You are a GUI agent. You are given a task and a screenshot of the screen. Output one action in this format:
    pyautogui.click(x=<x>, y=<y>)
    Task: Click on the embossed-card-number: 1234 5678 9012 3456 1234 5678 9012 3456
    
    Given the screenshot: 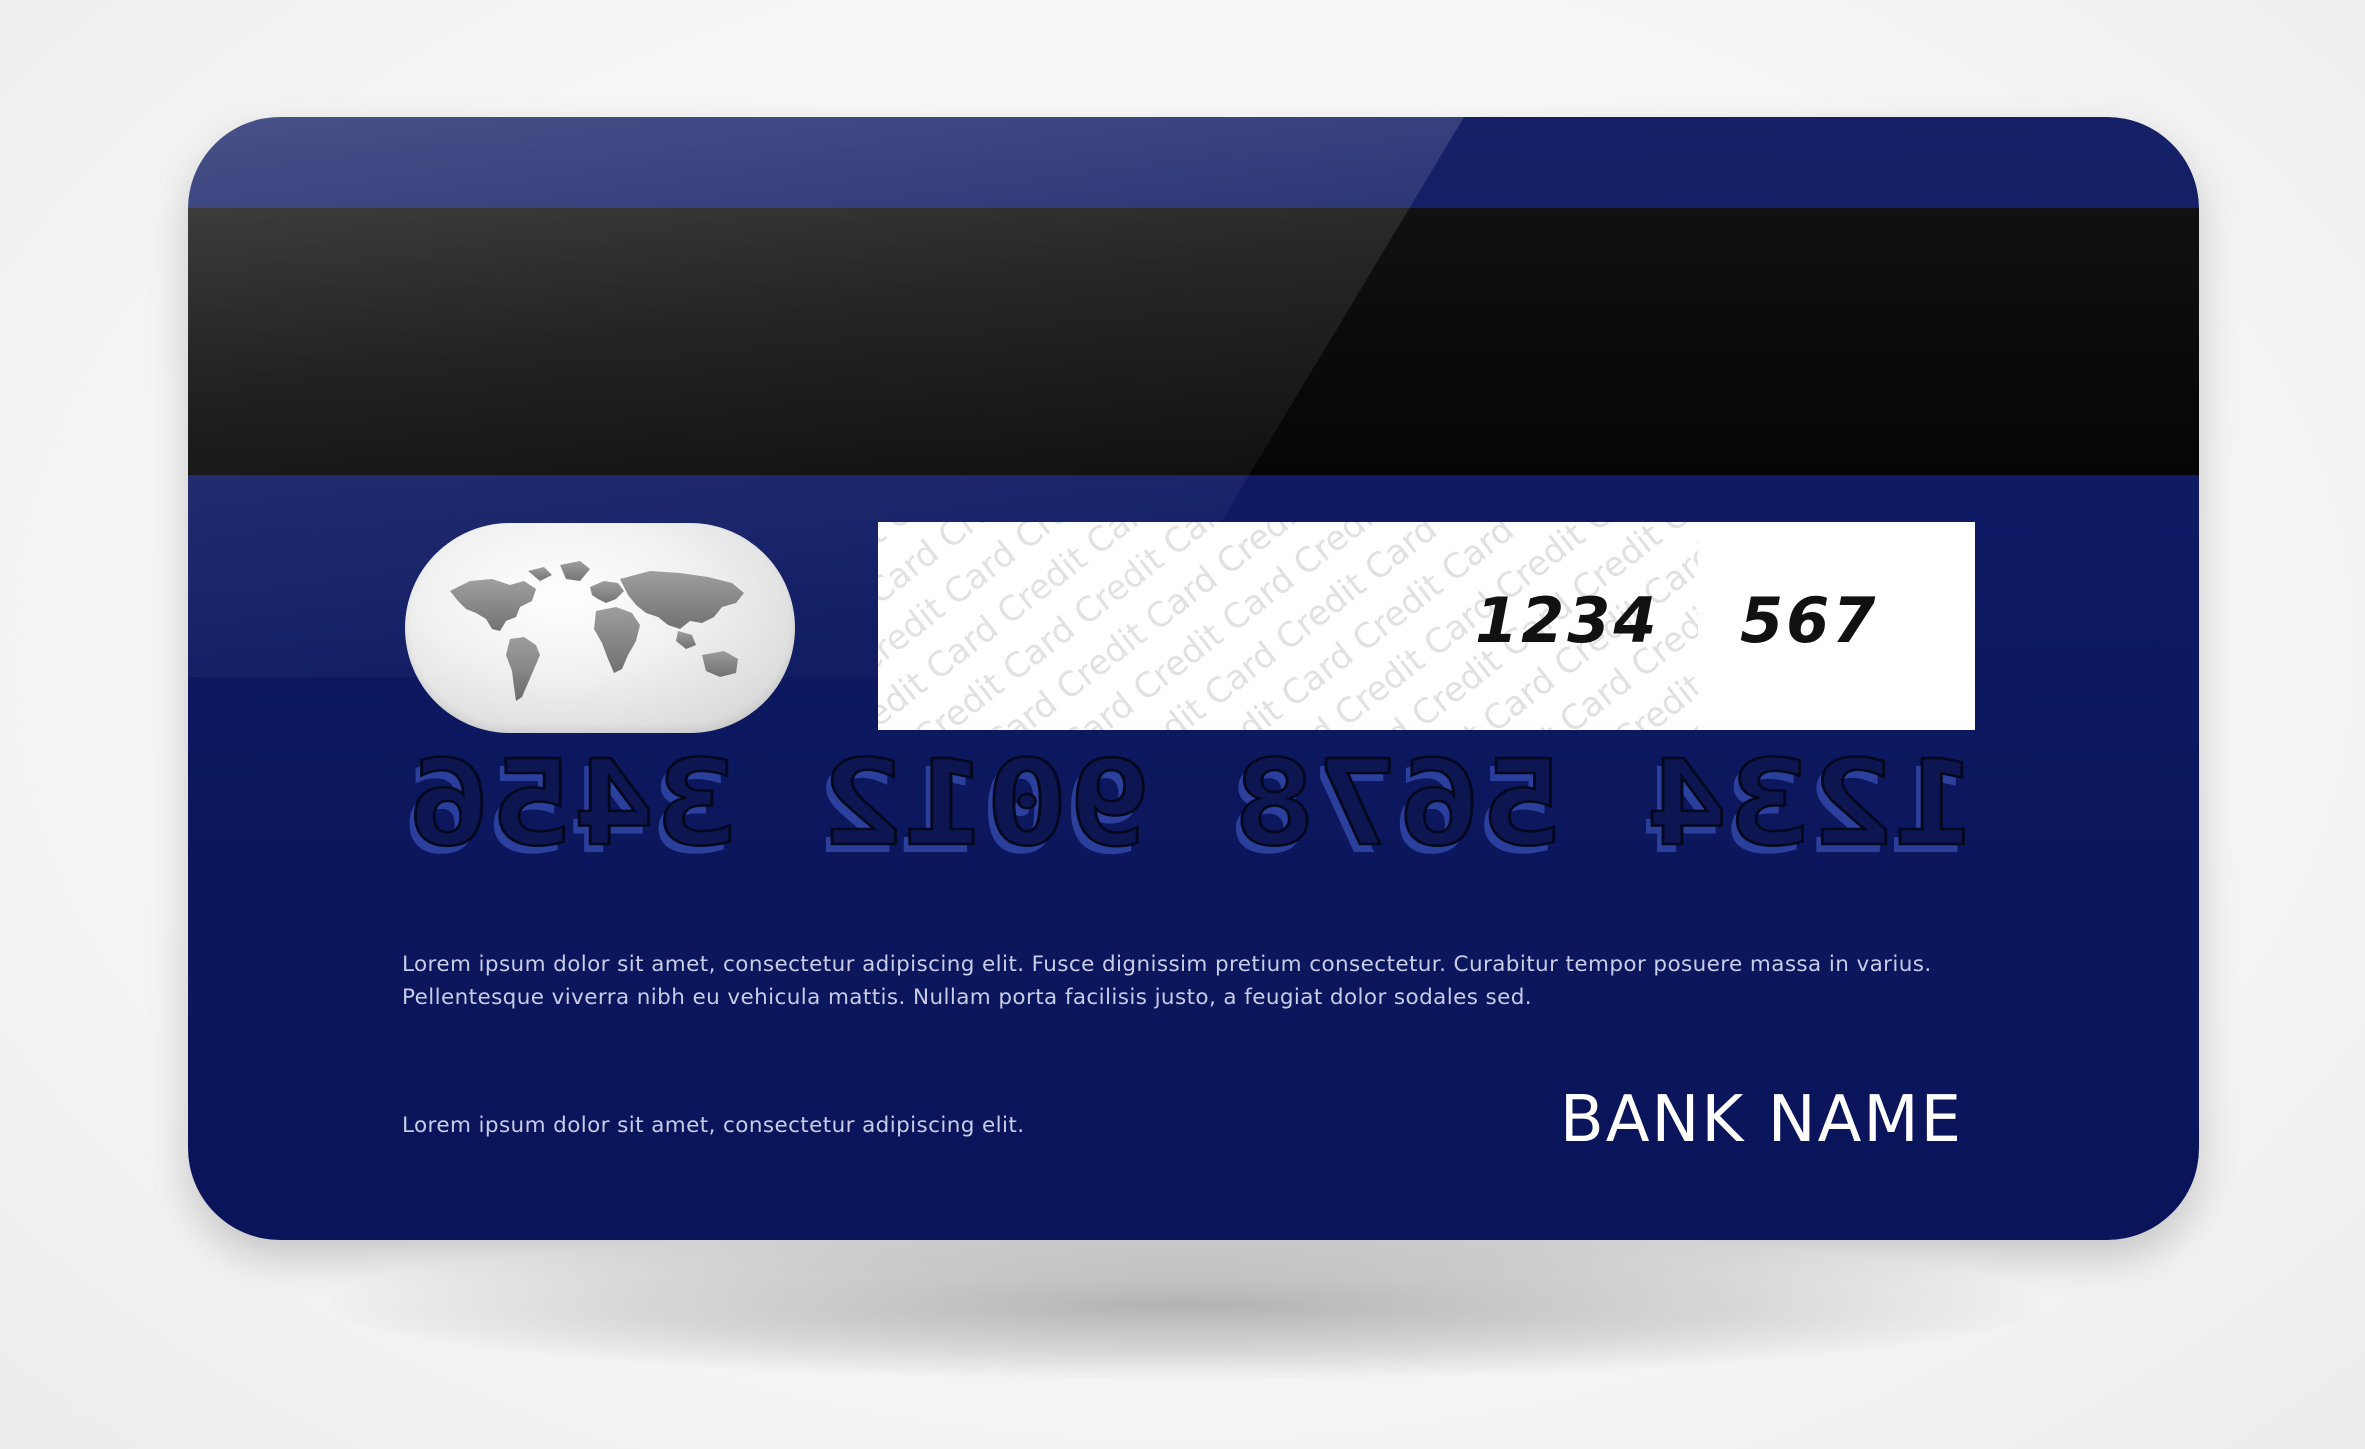 What is the action you would take?
    pyautogui.click(x=1189, y=806)
    